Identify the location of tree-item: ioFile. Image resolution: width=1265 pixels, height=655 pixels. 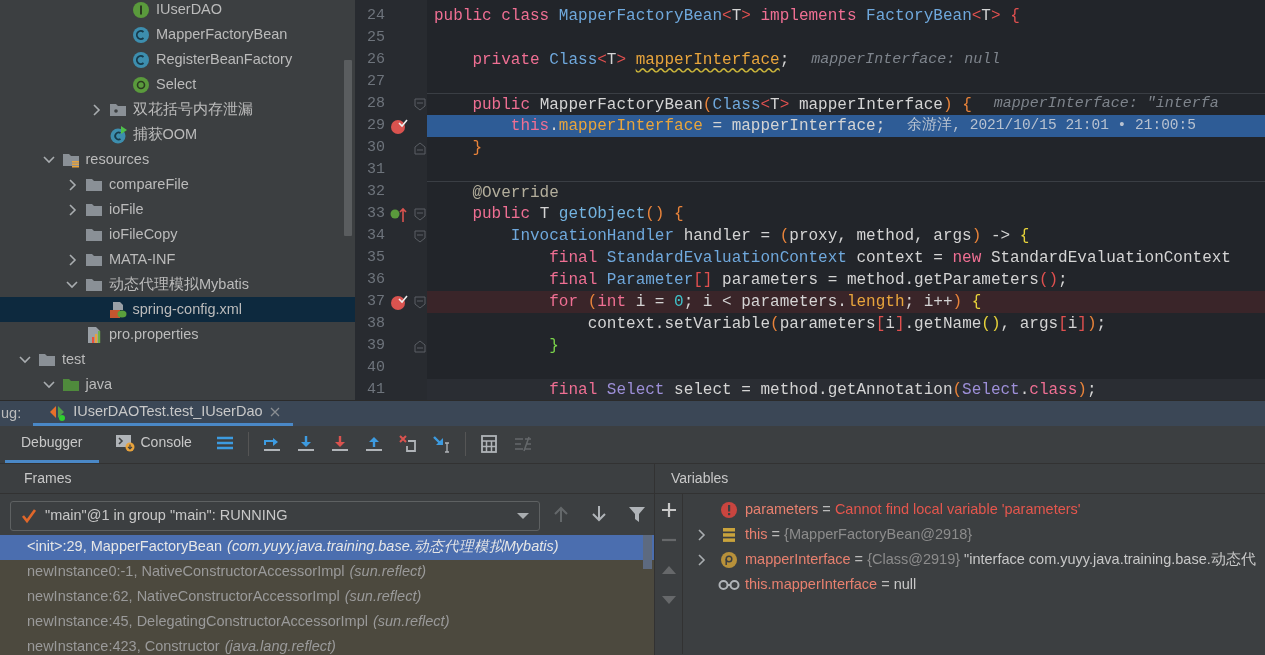
(177, 209).